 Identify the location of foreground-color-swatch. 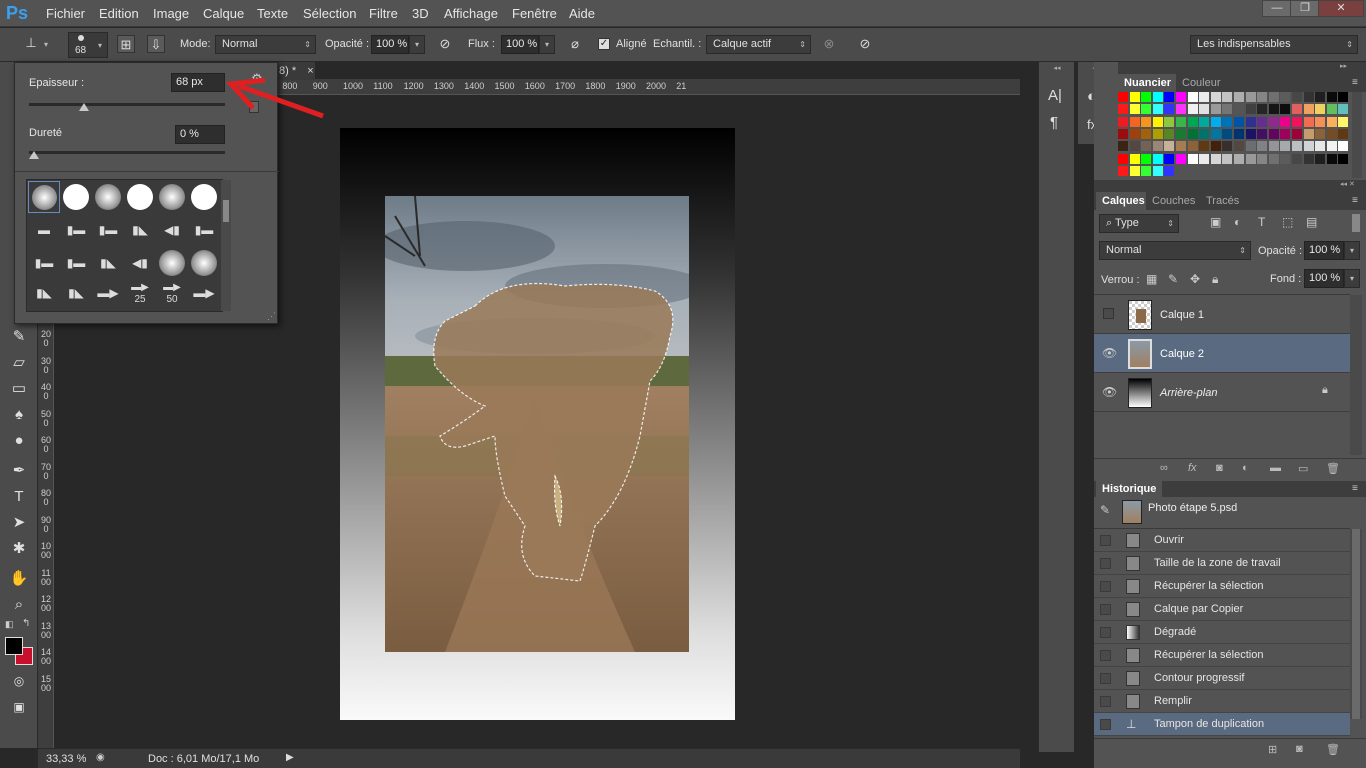
(14, 646).